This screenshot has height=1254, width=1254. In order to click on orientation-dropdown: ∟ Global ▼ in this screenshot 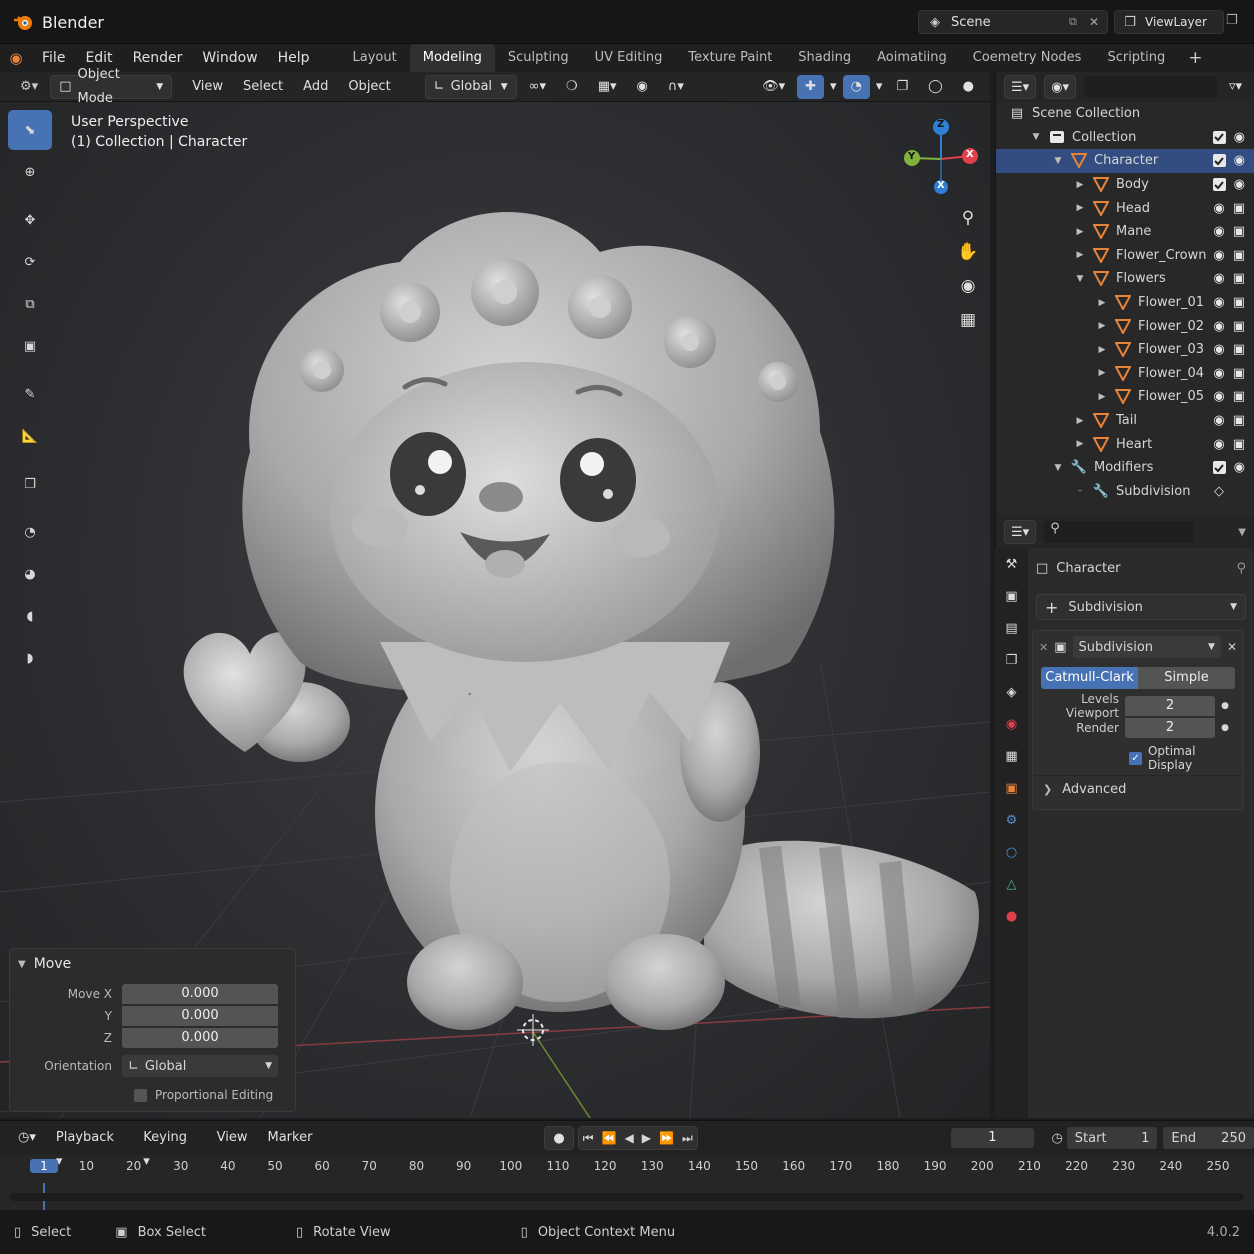, I will do `click(200, 1066)`.